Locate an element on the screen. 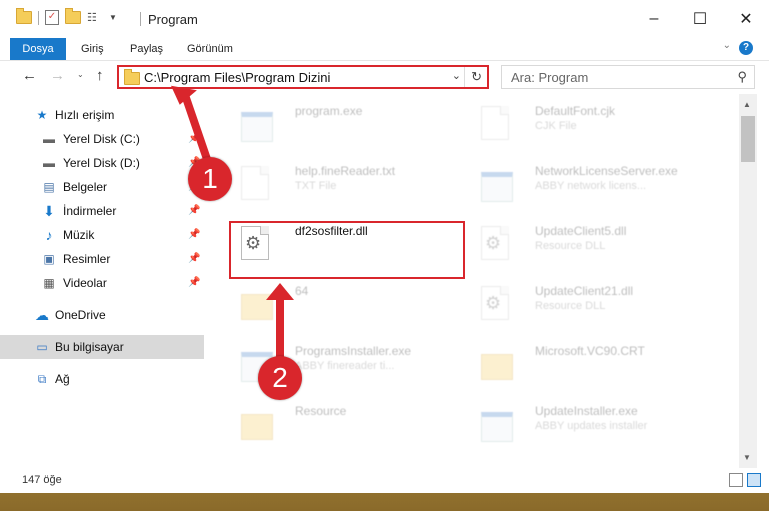 The width and height of the screenshot is (769, 511). annotation-arrows is located at coordinates (232, 221).